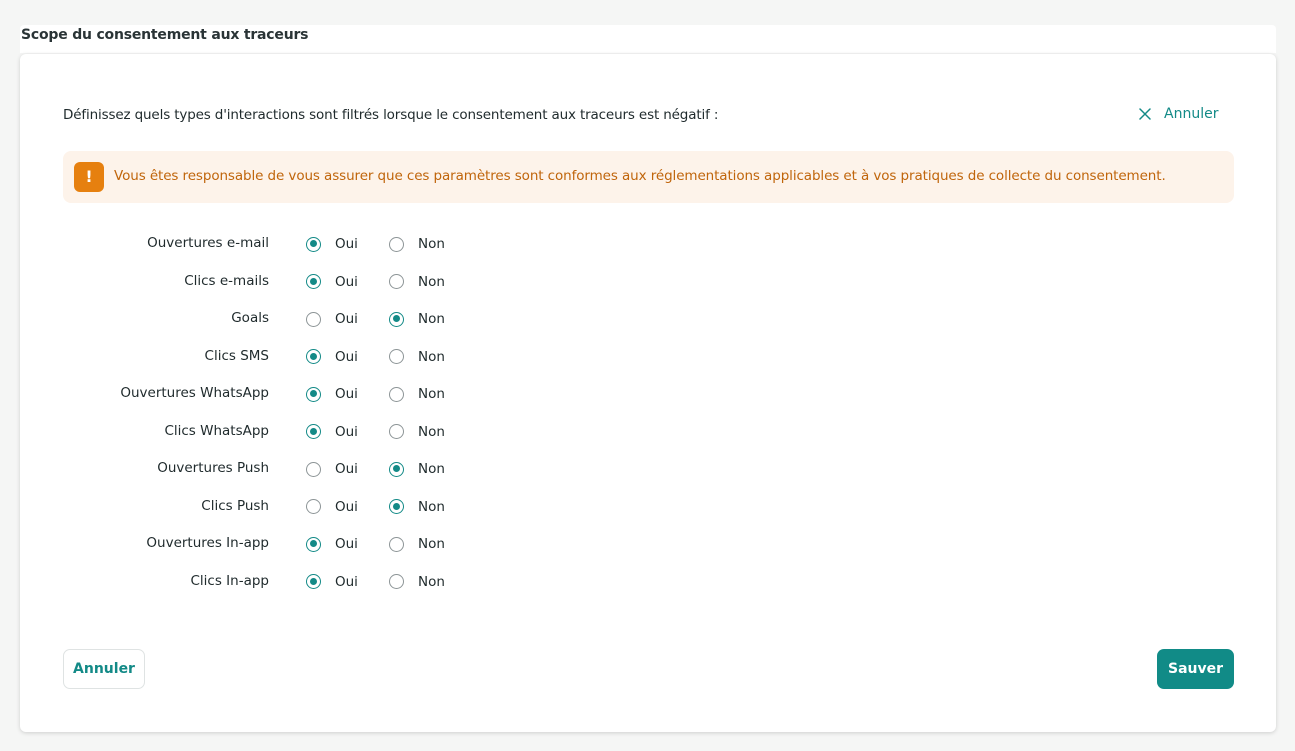 This screenshot has height=751, width=1295. What do you see at coordinates (226, 280) in the screenshot?
I see `option-row-label: Clics e-mails` at bounding box center [226, 280].